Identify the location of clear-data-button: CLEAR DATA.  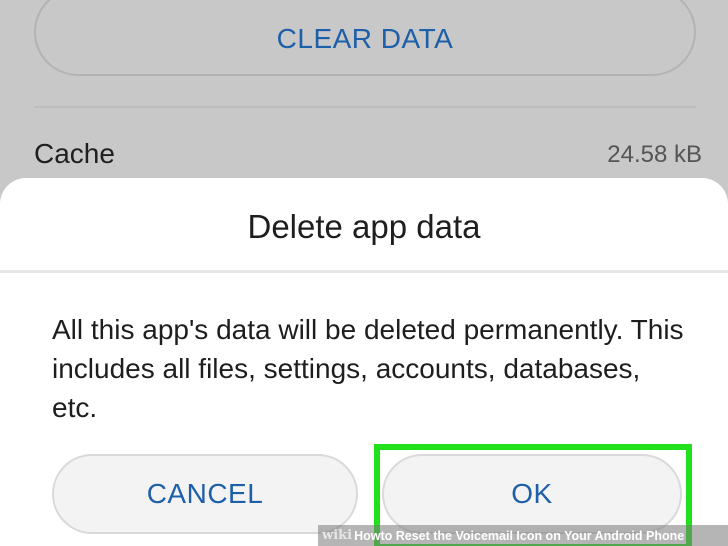
(365, 38).